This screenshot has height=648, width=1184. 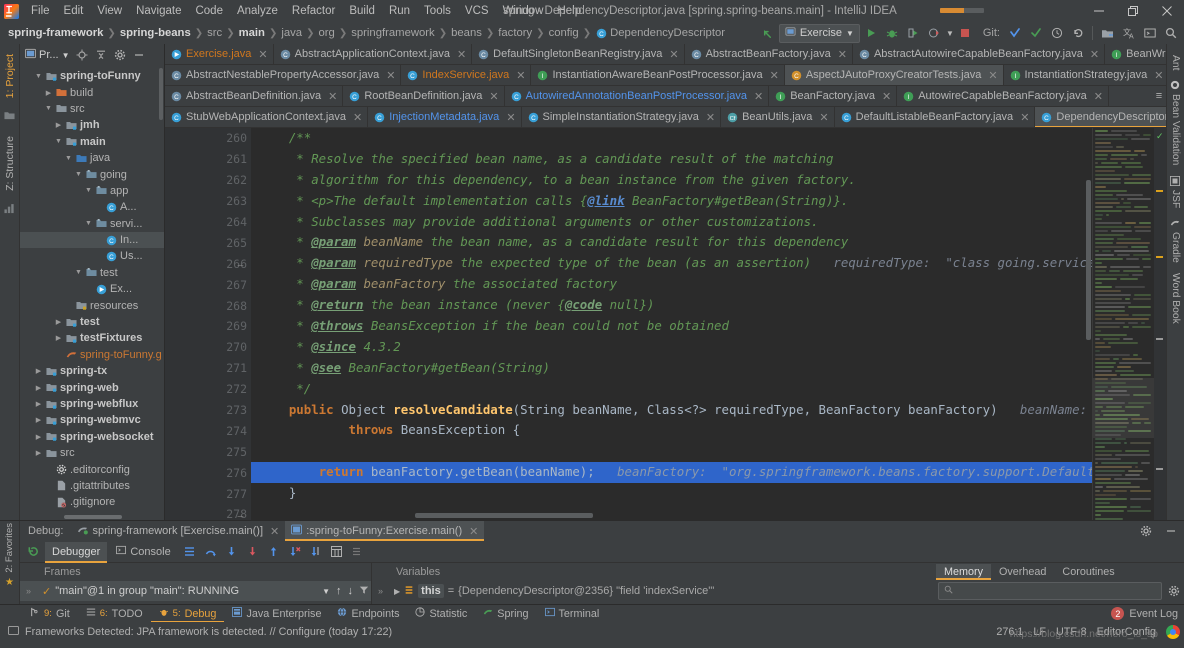 What do you see at coordinates (92, 92) in the screenshot?
I see `tree-item: ▶ build` at bounding box center [92, 92].